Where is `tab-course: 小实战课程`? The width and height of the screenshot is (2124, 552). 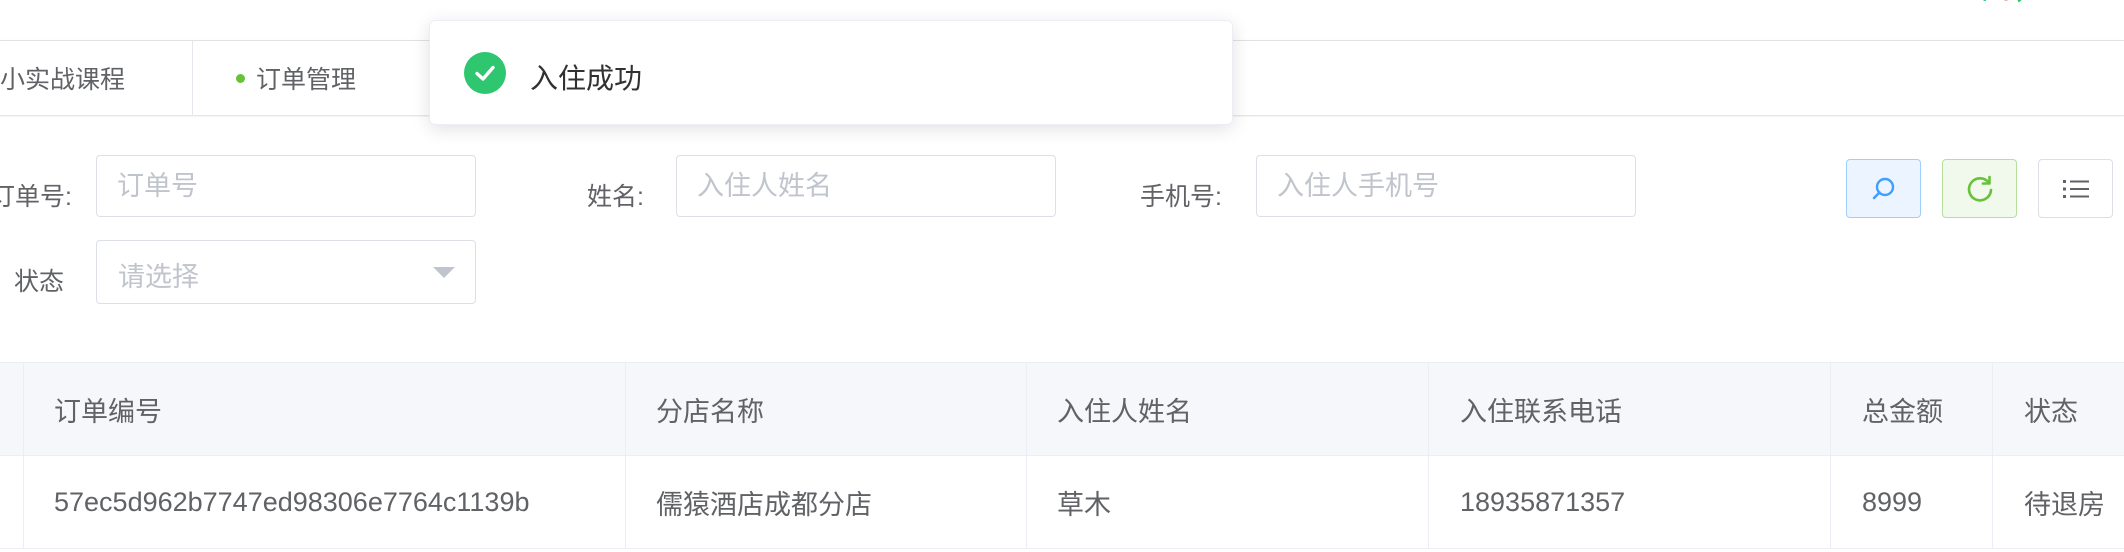 tab-course: 小实战课程 is located at coordinates (96, 78).